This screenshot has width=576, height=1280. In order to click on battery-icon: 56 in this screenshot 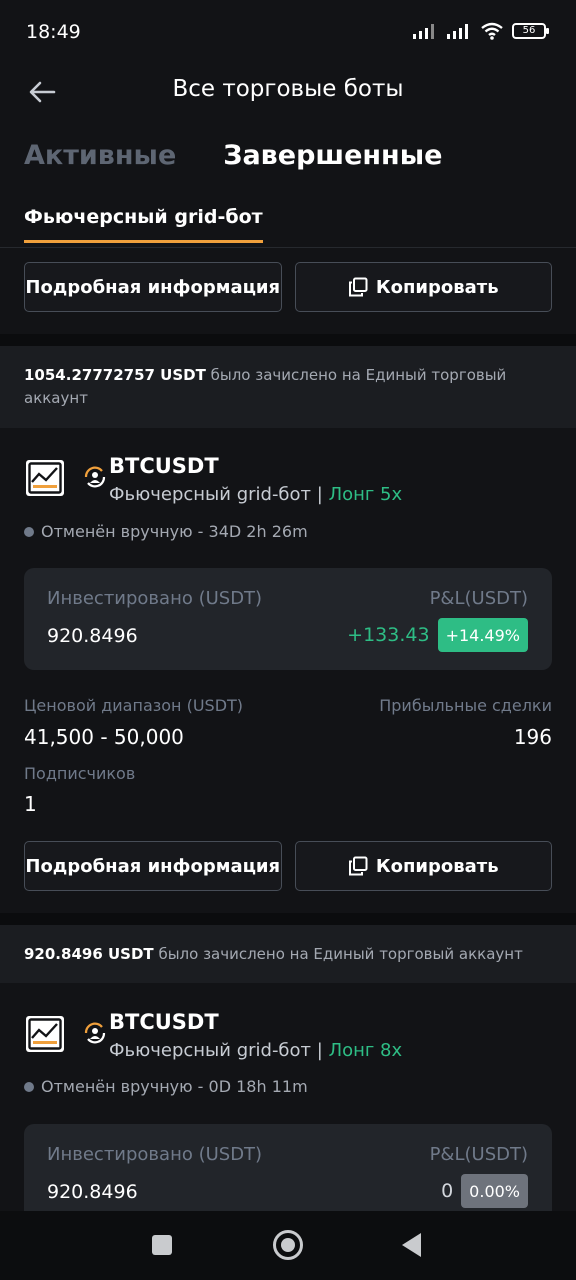, I will do `click(530, 31)`.